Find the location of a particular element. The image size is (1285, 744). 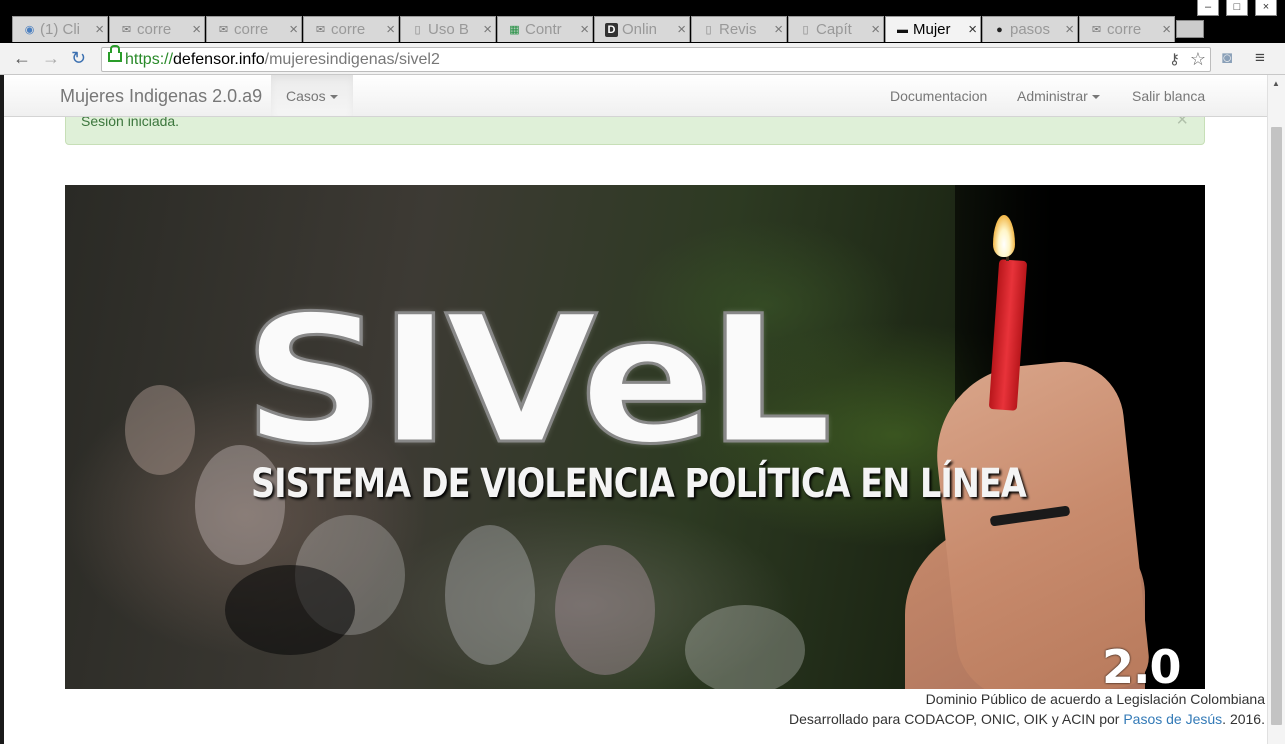

browser-tab: ▦ Contr × is located at coordinates (545, 29).